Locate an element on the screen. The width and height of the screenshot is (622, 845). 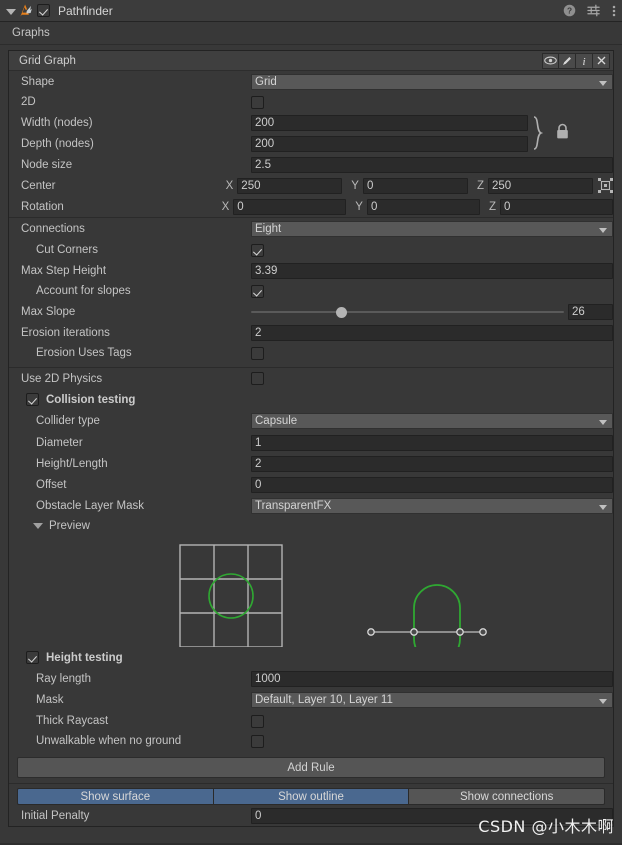
mask-dropdown: Default, Layer 10, Layer 11 is located at coordinates (432, 700).